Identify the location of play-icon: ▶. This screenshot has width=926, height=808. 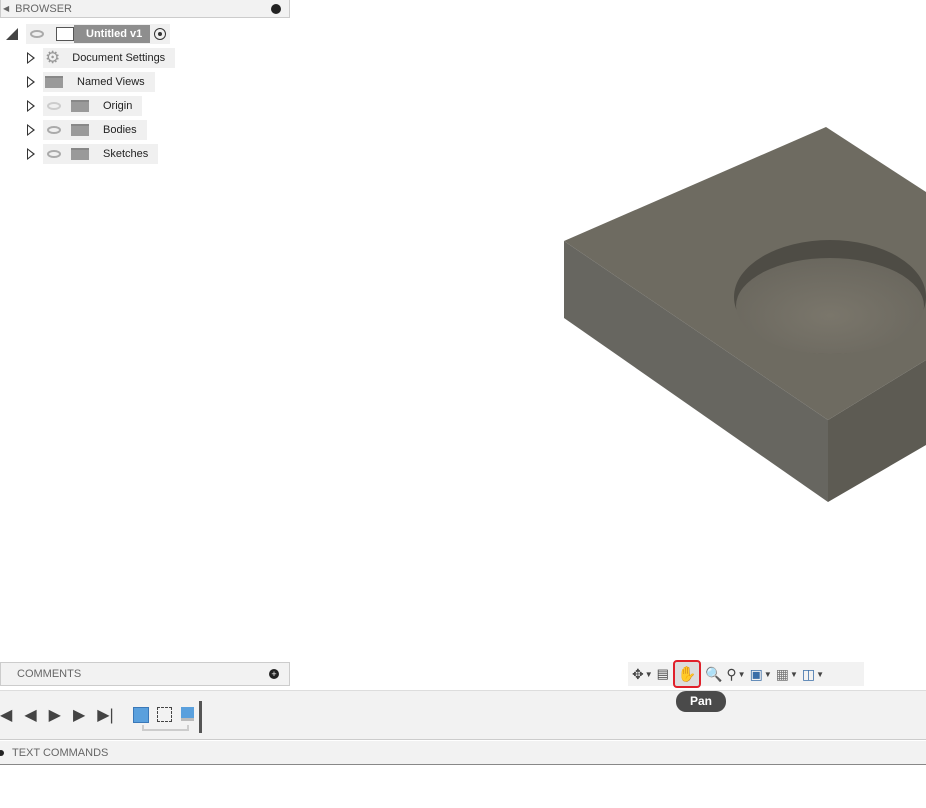
(55, 715).